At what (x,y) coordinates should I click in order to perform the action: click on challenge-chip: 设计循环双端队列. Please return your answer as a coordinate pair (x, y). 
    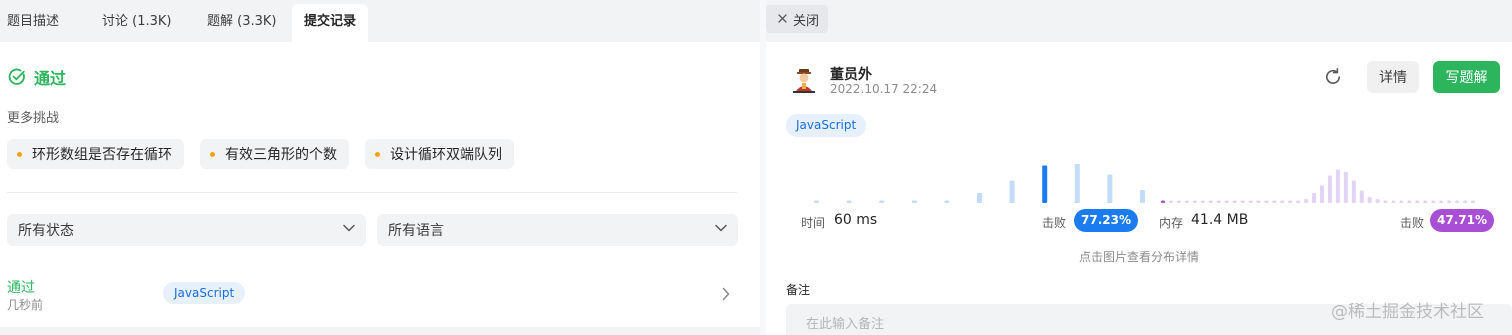
    Looking at the image, I should click on (439, 154).